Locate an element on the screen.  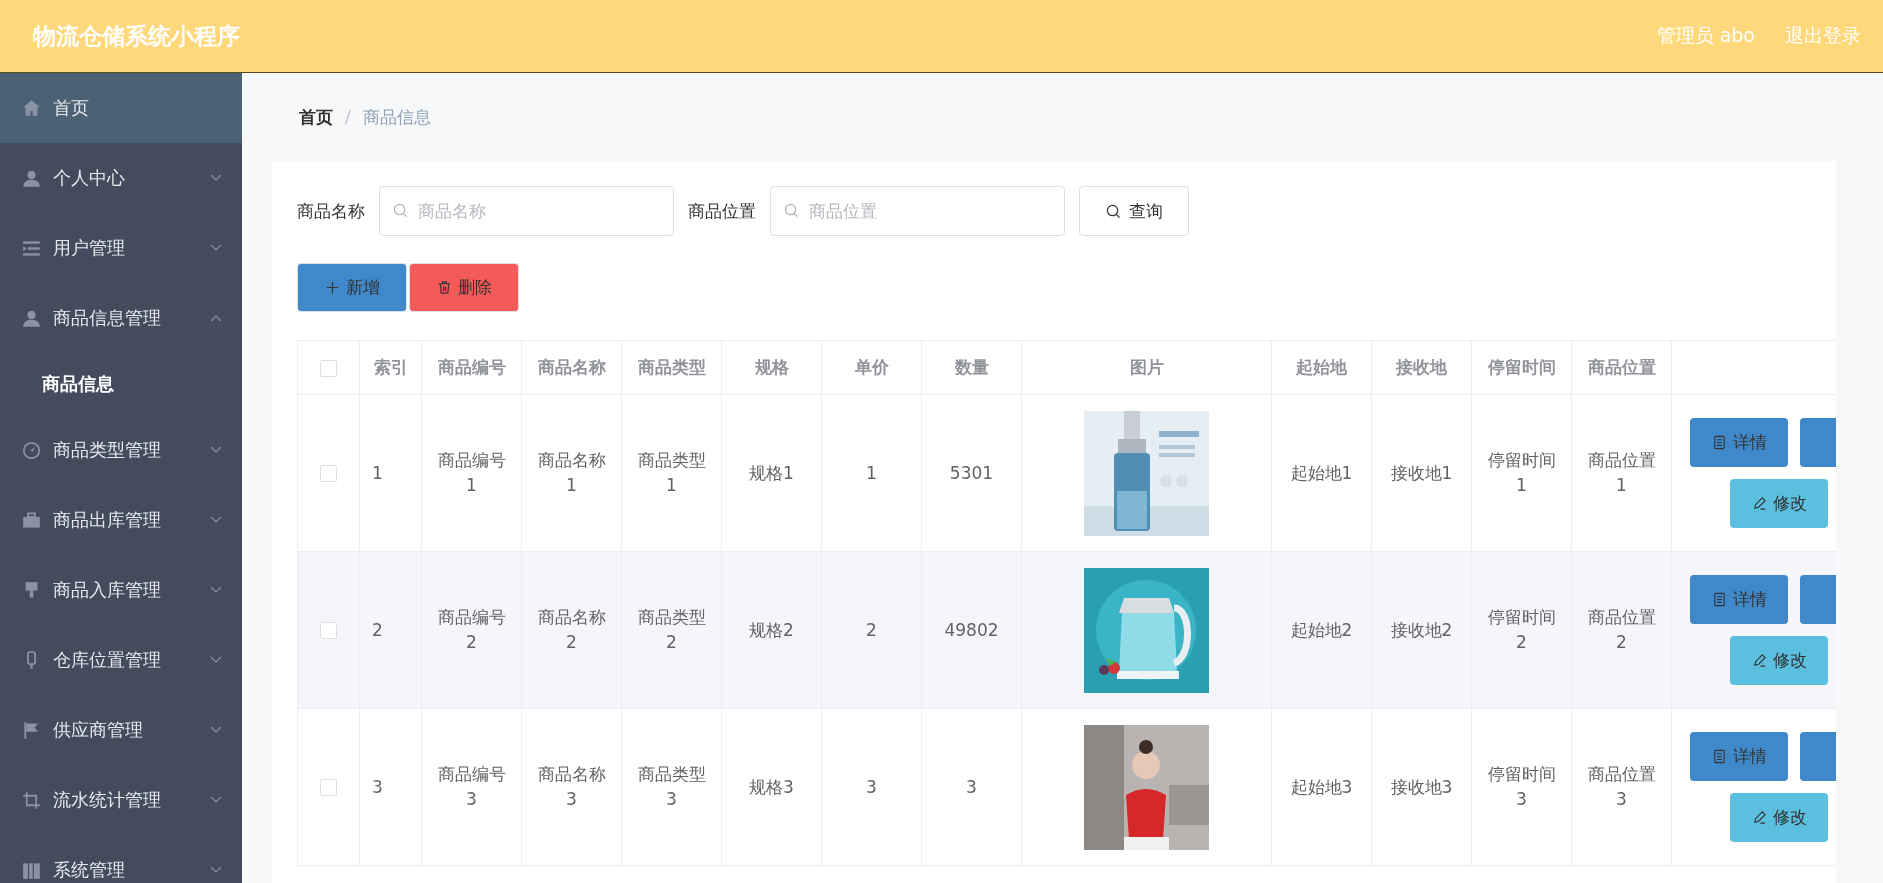
table-cell: 起始地2 is located at coordinates (1321, 630).